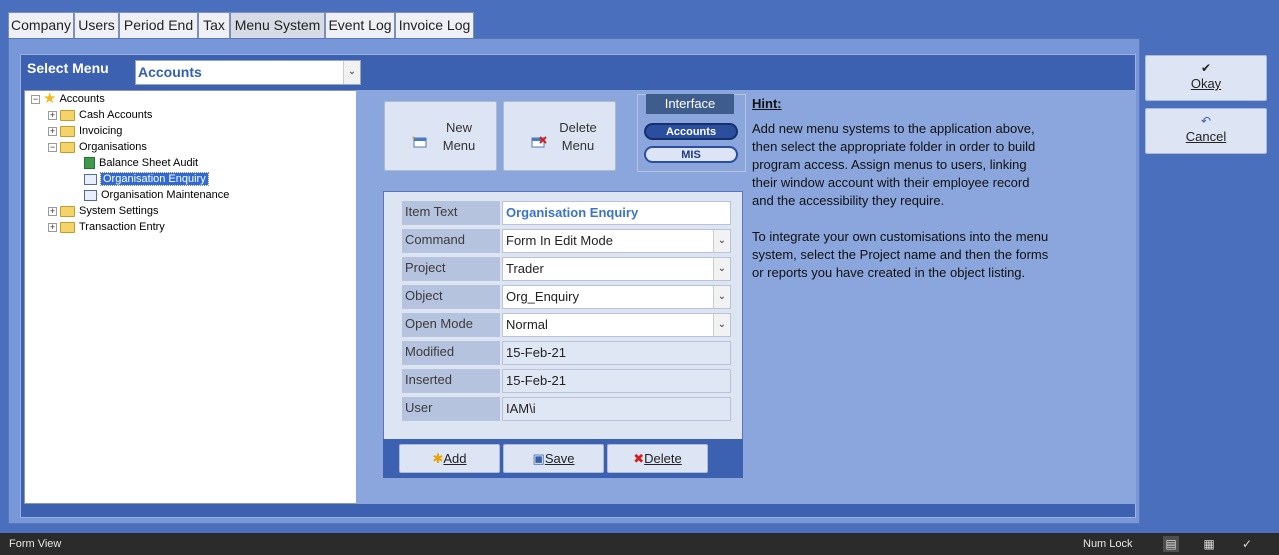 This screenshot has width=1279, height=555. Describe the element at coordinates (663, 458) in the screenshot. I see `delete-label: Delete` at that location.